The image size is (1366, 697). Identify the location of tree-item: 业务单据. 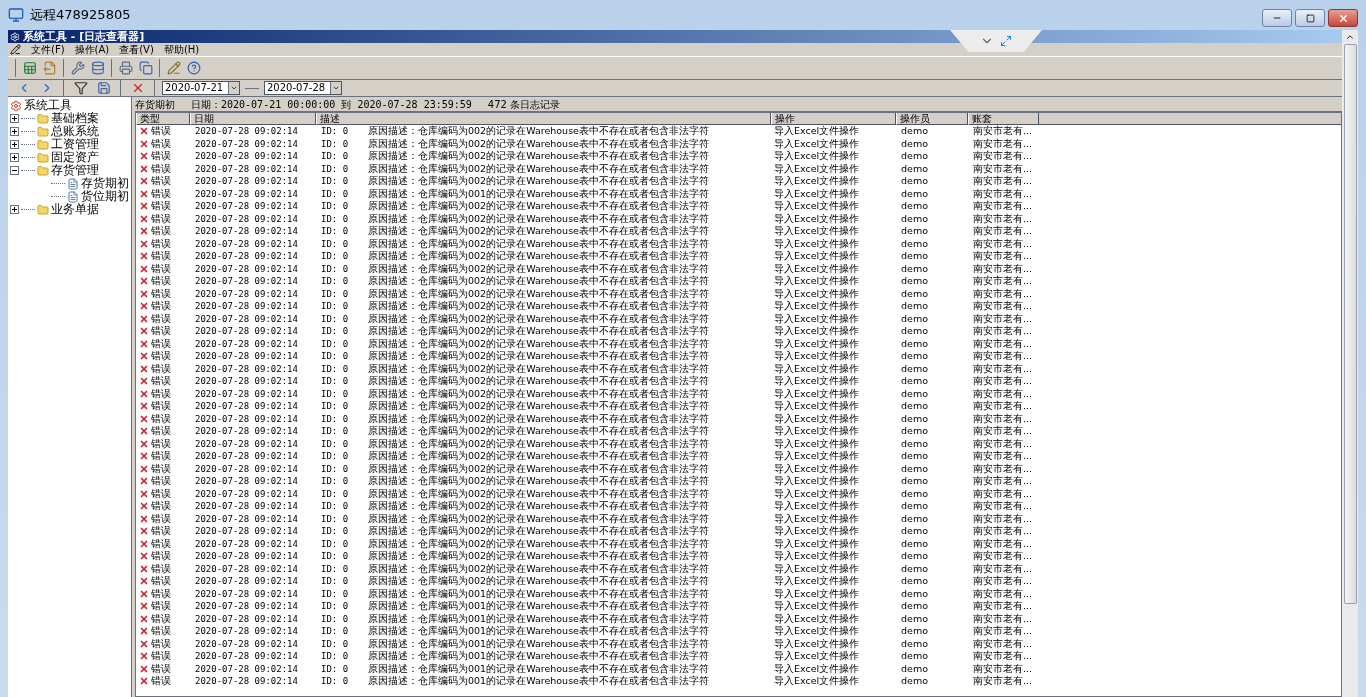
(75, 209).